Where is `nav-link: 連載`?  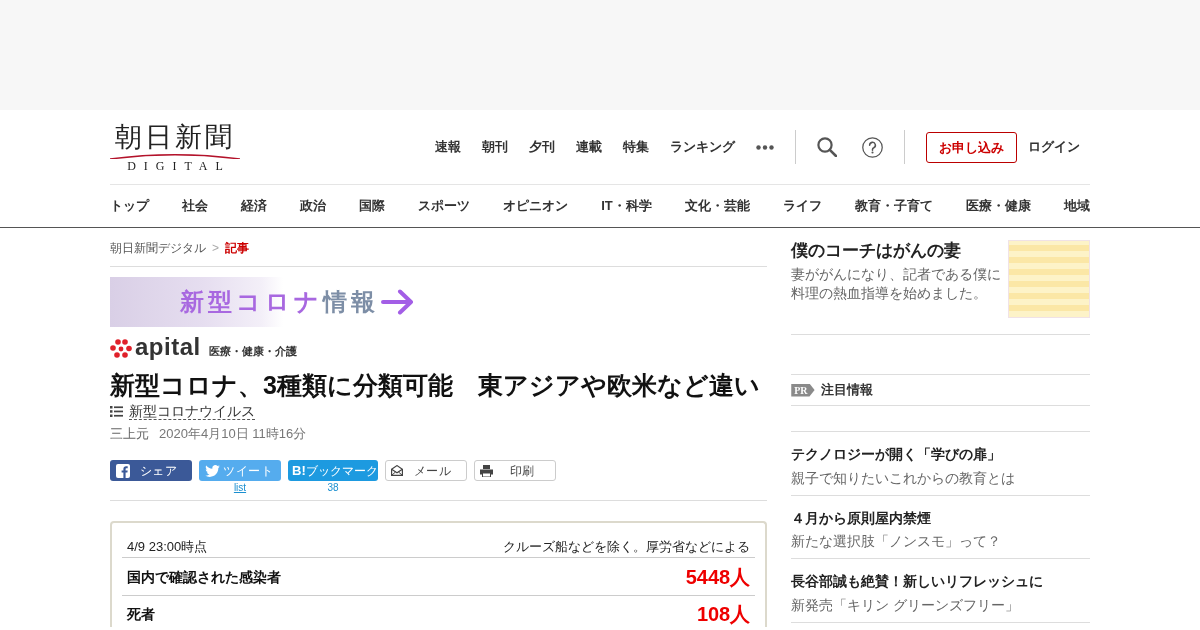 nav-link: 連載 is located at coordinates (589, 147).